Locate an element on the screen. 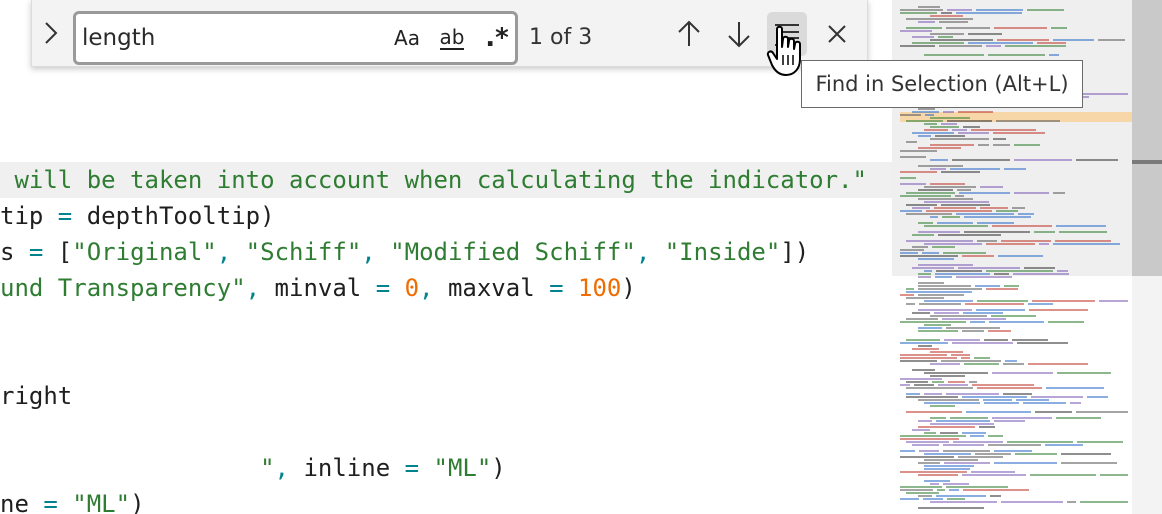  find-input is located at coordinates (232, 38).